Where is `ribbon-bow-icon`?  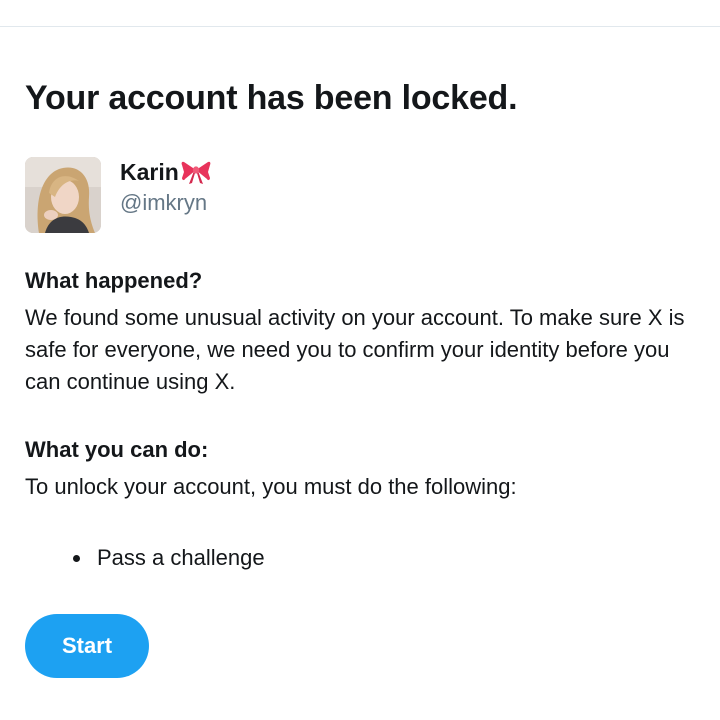
ribbon-bow-icon is located at coordinates (196, 172).